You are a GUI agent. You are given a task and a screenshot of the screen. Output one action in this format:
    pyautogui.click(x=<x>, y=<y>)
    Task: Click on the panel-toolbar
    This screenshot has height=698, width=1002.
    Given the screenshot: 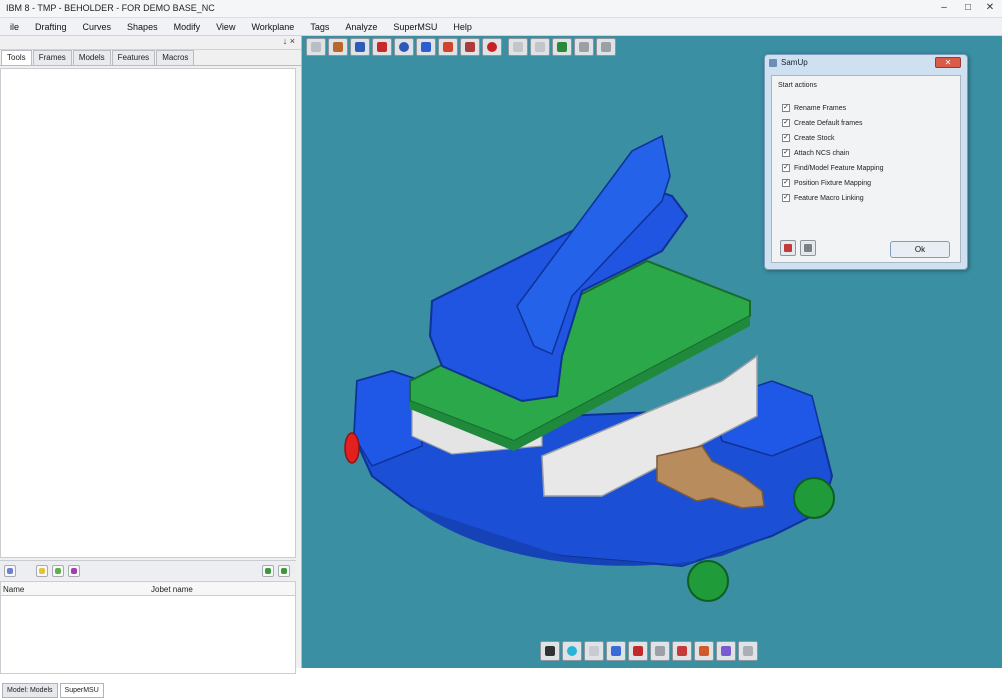 What is the action you would take?
    pyautogui.click(x=148, y=570)
    